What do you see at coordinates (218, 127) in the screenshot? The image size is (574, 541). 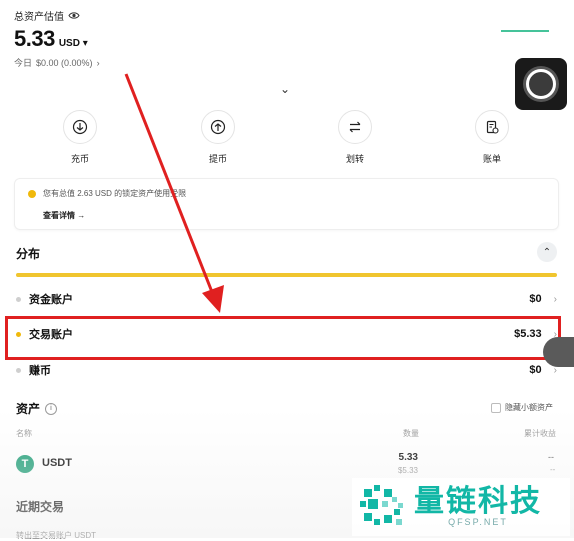 I see `withdraw-icon` at bounding box center [218, 127].